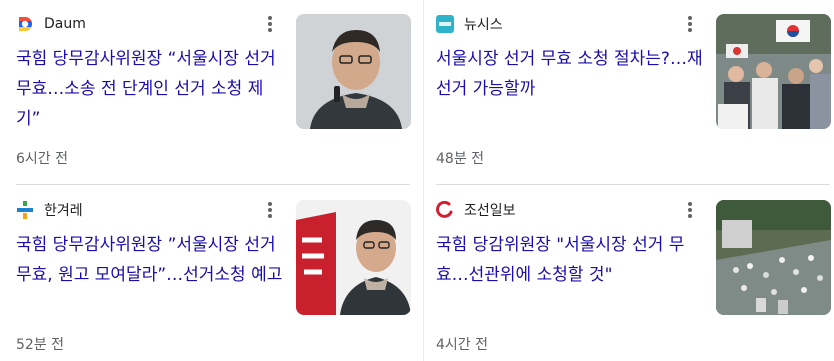  Describe the element at coordinates (483, 25) in the screenshot. I see `source-name: 뉴시스` at that location.